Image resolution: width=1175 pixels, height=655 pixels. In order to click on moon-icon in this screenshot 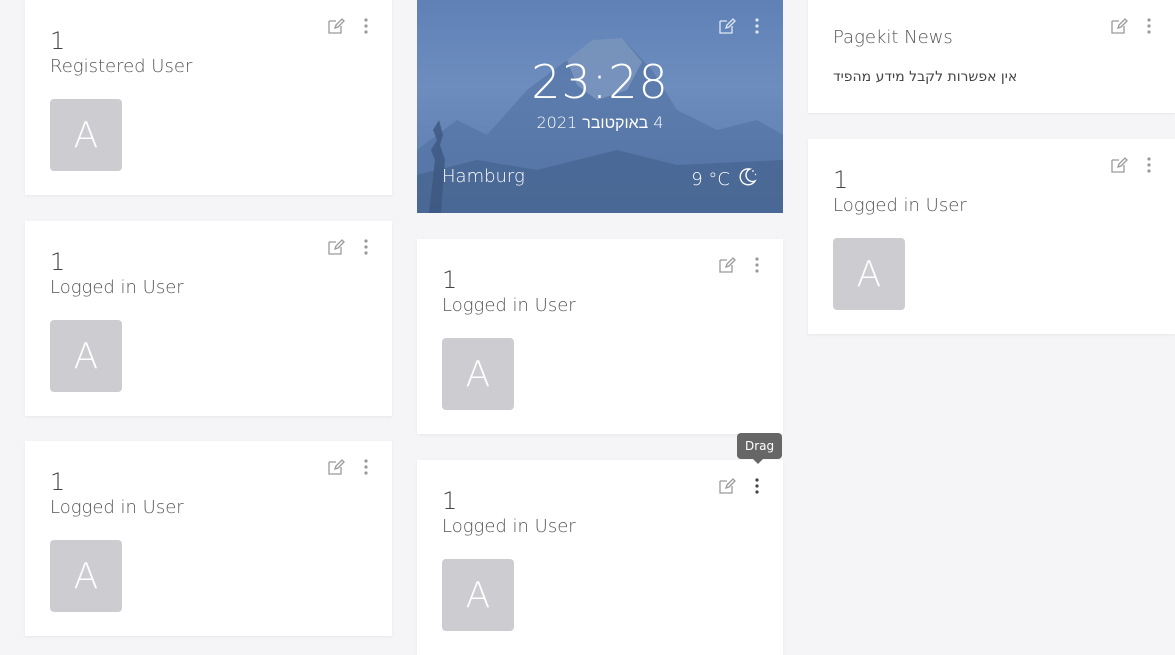, I will do `click(747, 179)`.